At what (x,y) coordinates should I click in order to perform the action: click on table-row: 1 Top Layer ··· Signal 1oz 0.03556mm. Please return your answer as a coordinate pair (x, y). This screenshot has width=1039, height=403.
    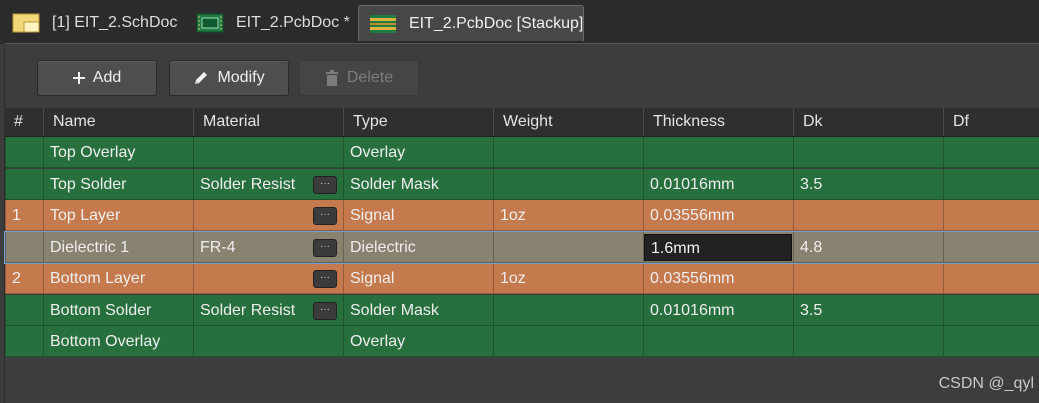
    Looking at the image, I should click on (522, 215).